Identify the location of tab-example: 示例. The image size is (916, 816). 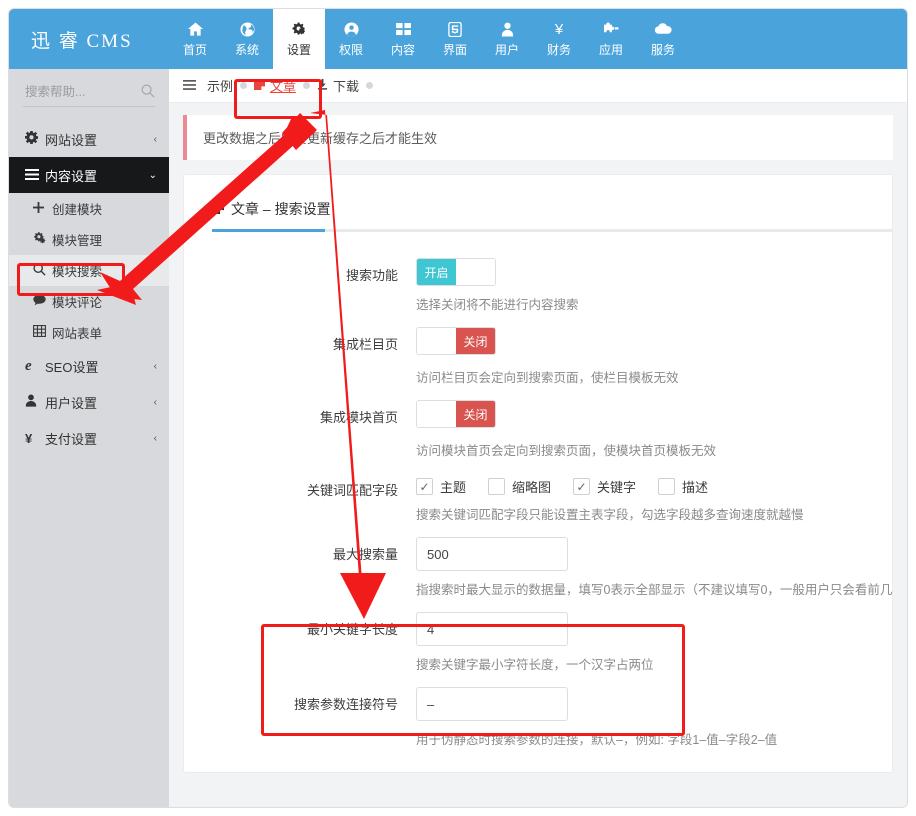
(220, 85).